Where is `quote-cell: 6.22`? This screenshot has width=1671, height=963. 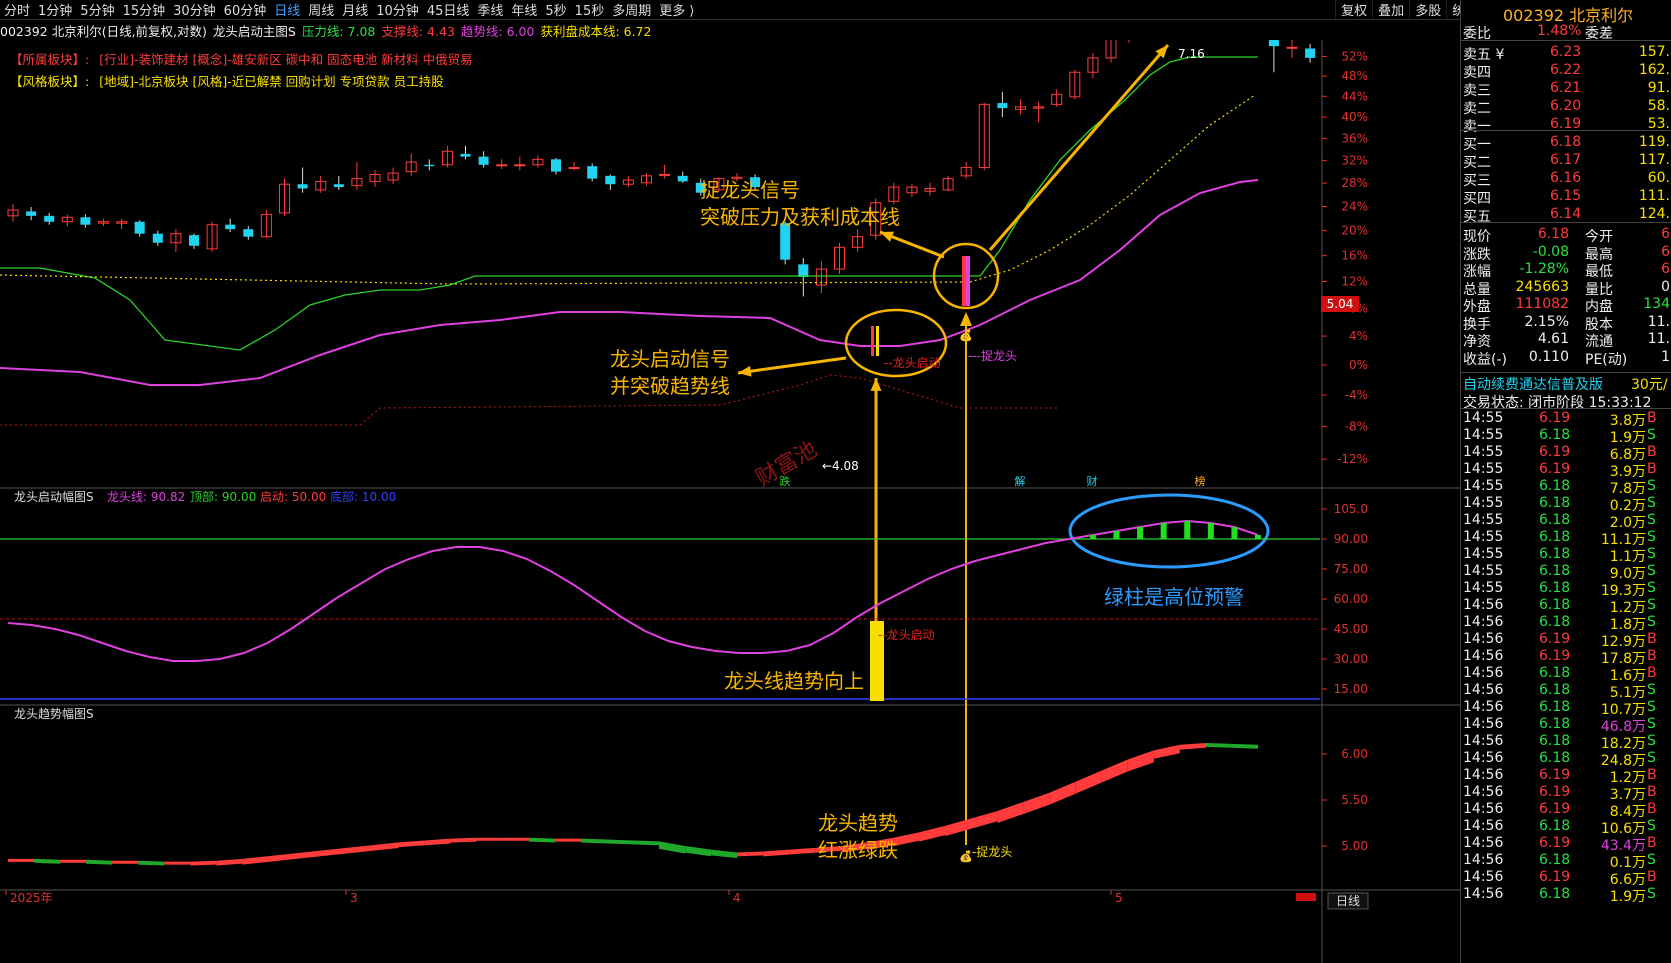
quote-cell: 6.22 is located at coordinates (1566, 70).